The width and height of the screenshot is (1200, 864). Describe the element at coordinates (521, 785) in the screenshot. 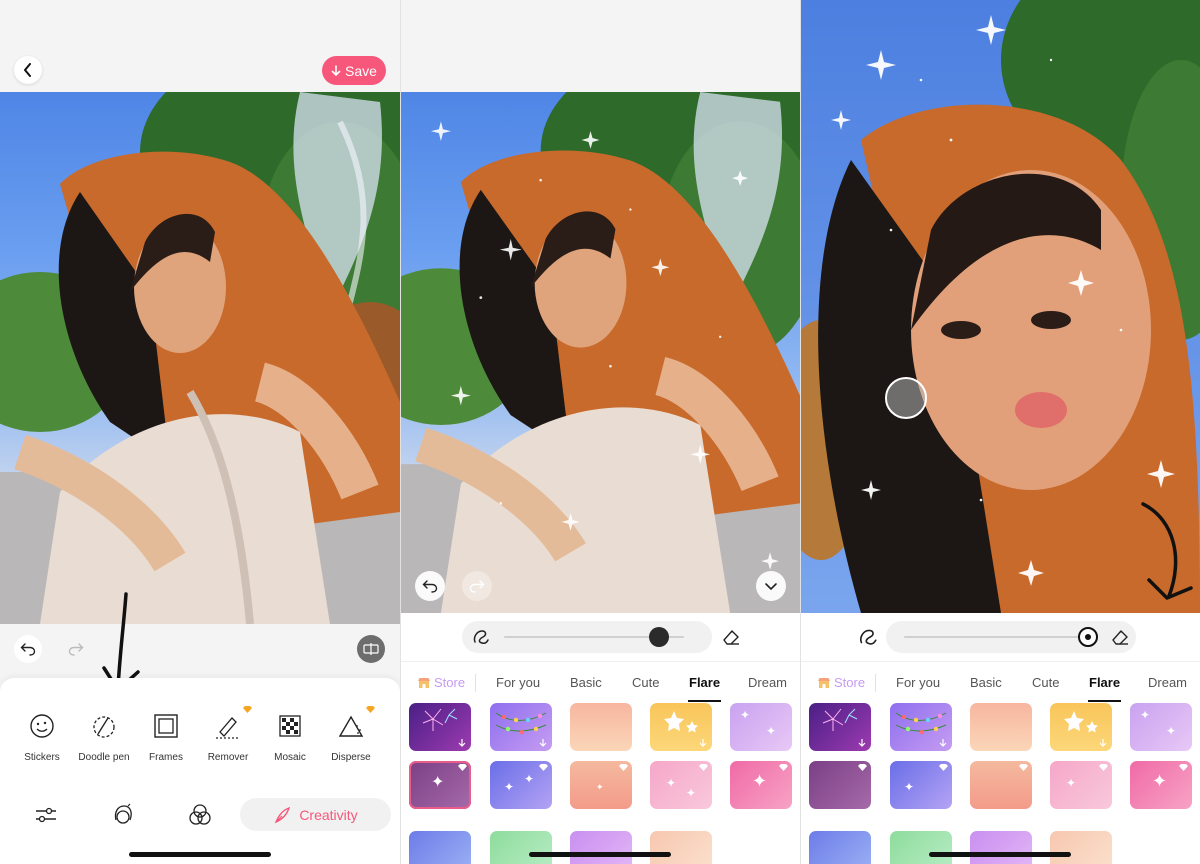

I see `brush-tile-blue-sparkle: ✦ ✦` at that location.